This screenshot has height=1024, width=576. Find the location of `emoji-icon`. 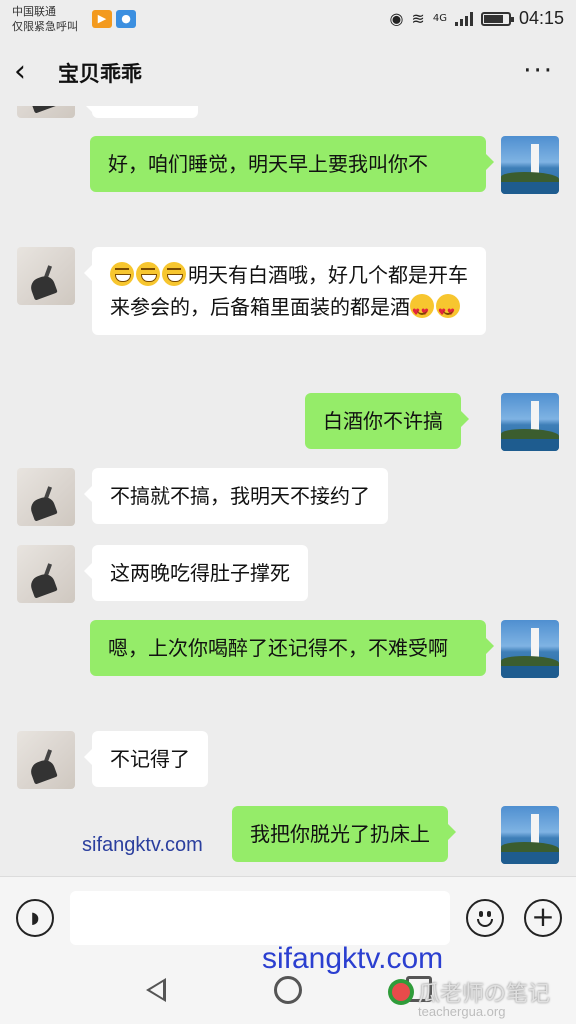

emoji-icon is located at coordinates (485, 918).